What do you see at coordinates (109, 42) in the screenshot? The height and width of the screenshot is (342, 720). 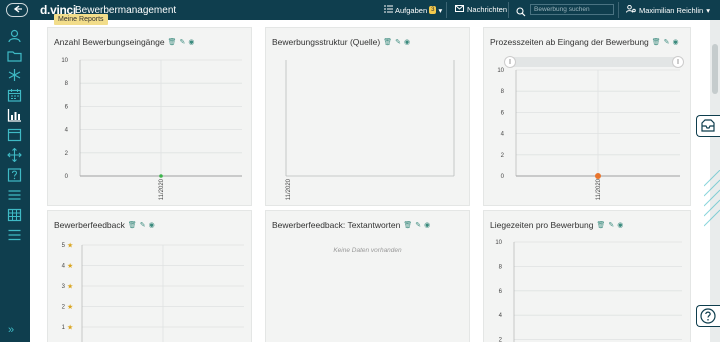 I see `card-title: Anzahl Bewerbungseingänge` at bounding box center [109, 42].